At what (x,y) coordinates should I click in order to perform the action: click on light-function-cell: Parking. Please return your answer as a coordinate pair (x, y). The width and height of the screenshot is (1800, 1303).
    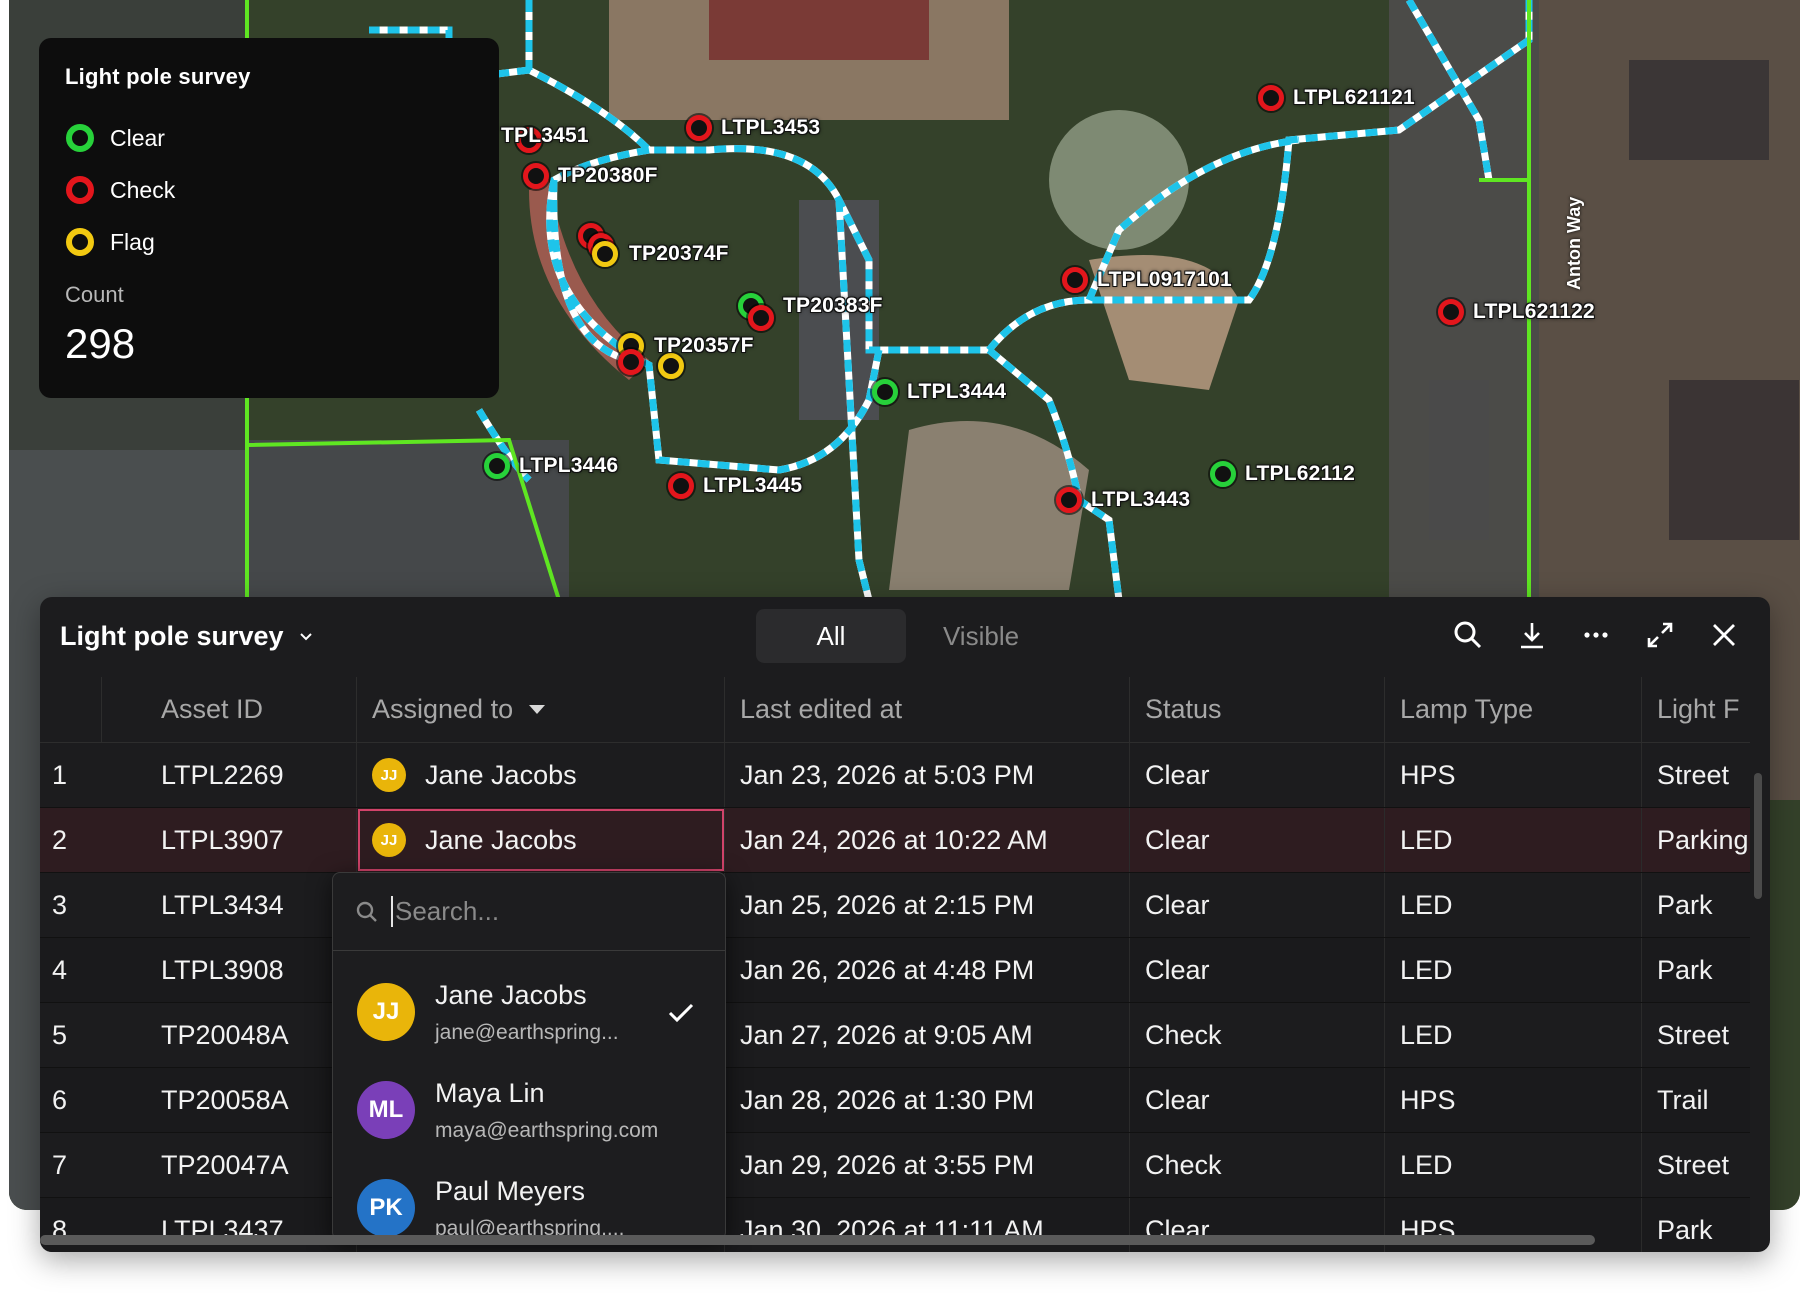
    Looking at the image, I should click on (1696, 840).